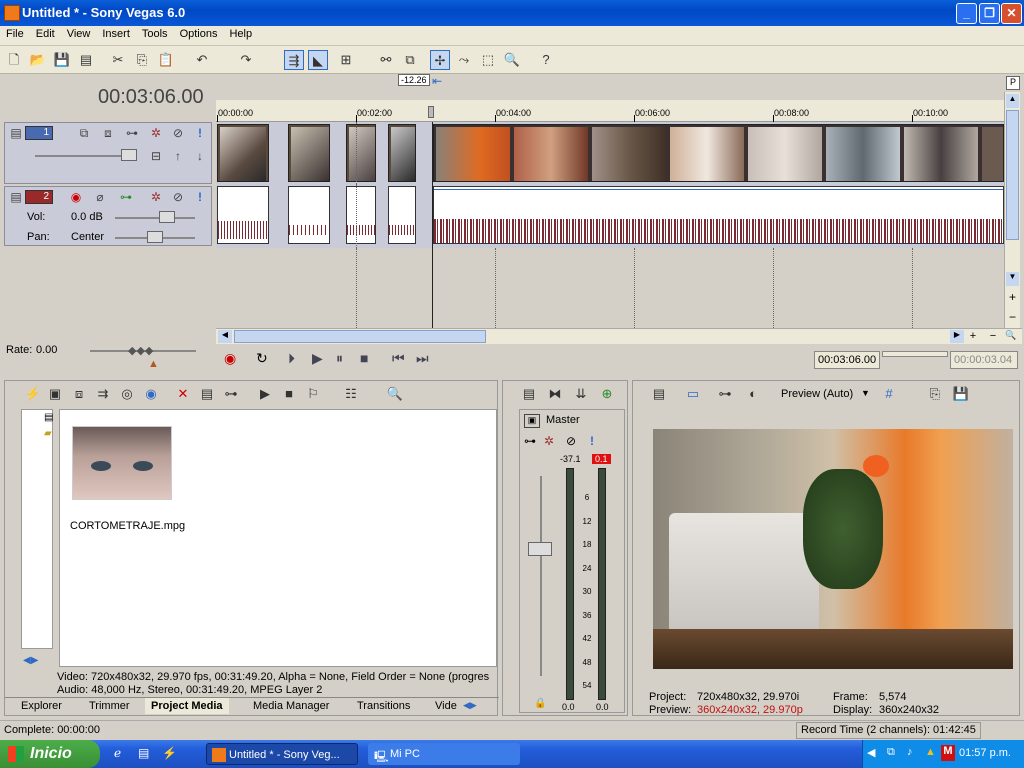 Image resolution: width=1024 pixels, height=768 pixels. Describe the element at coordinates (619, 336) in the screenshot. I see `timeline-horizontal-scrollbar: ◀ ▶ + − 🔍` at that location.